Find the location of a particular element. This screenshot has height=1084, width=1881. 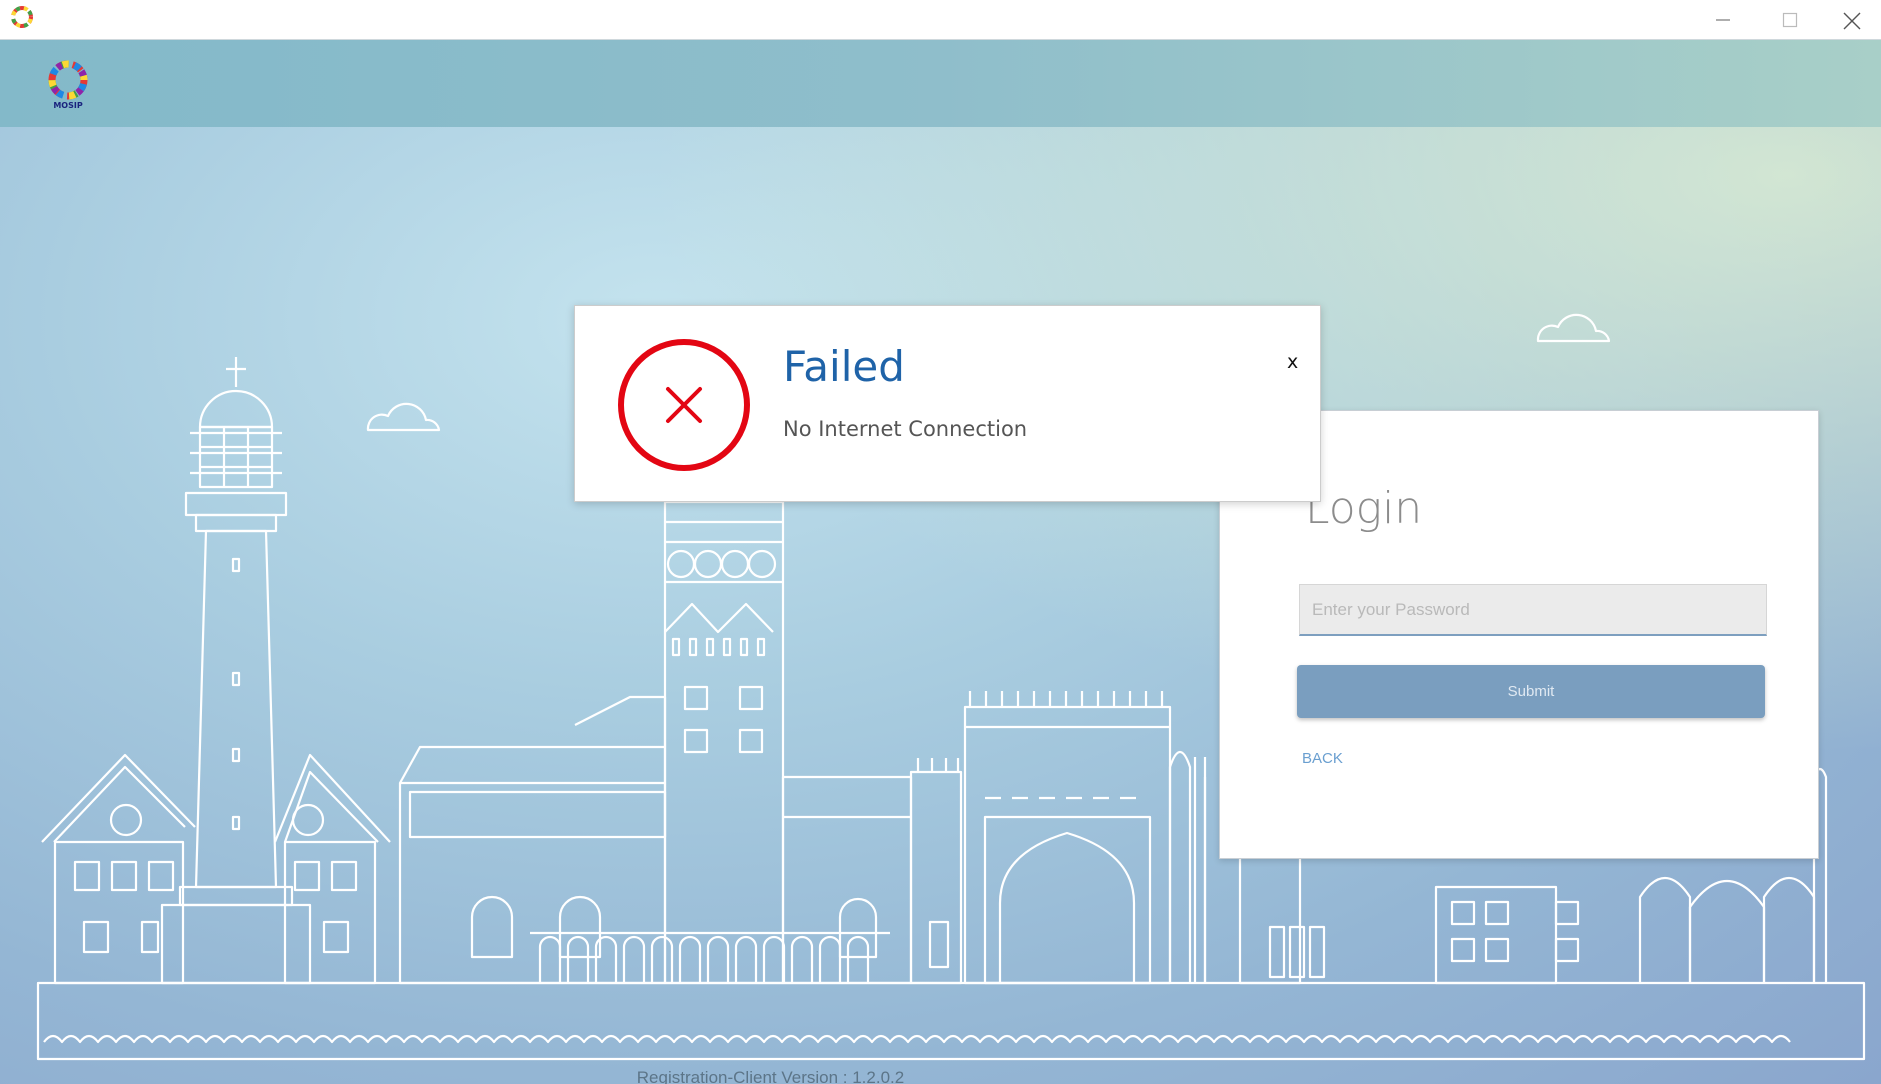

minimize-button is located at coordinates (1723, 20).